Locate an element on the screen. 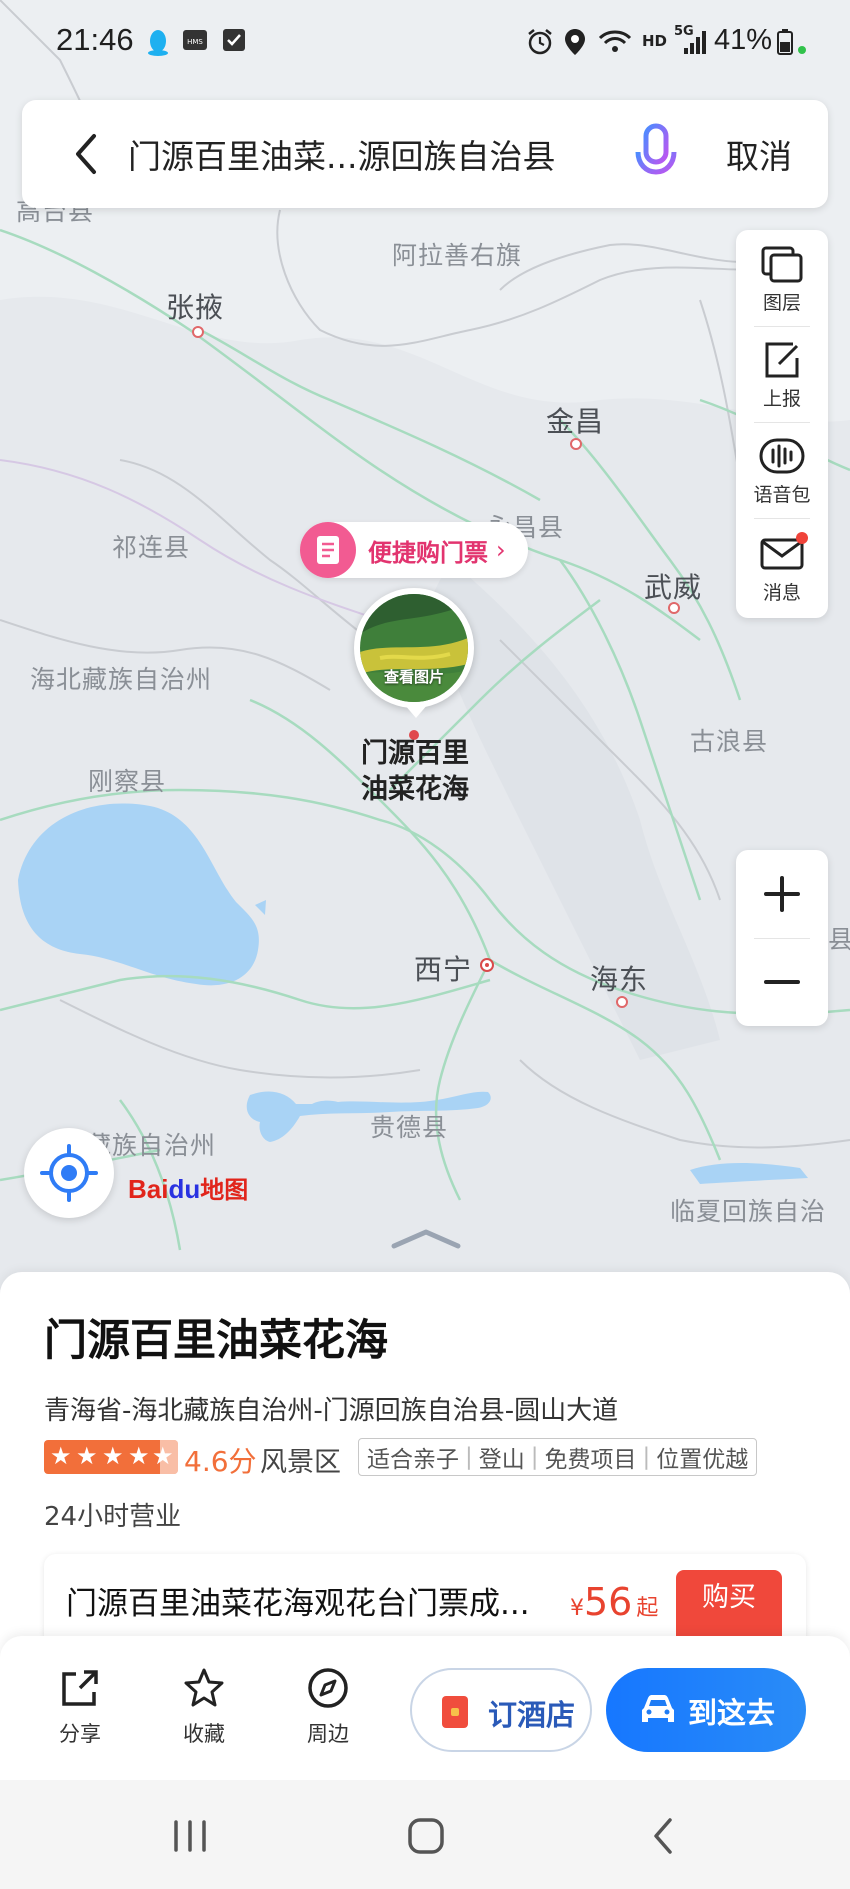  go-here-button: 到这去 is located at coordinates (706, 1710).